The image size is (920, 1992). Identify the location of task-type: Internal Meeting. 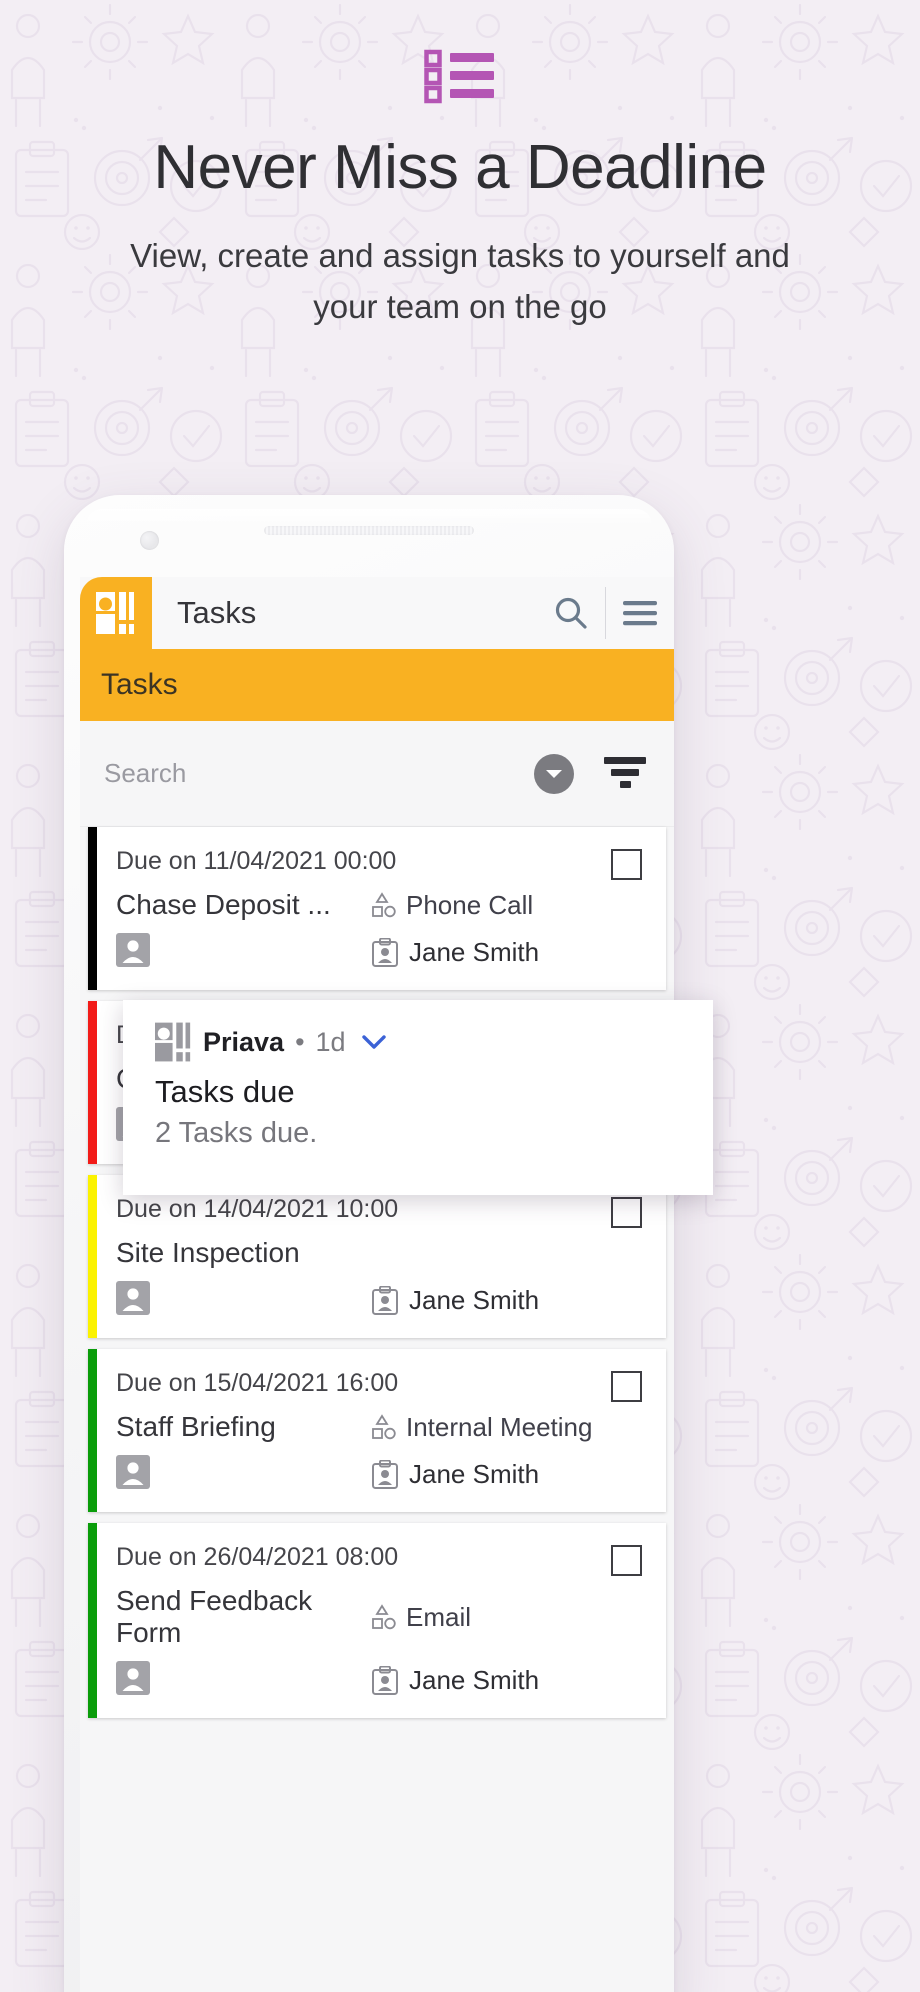
(481, 1427).